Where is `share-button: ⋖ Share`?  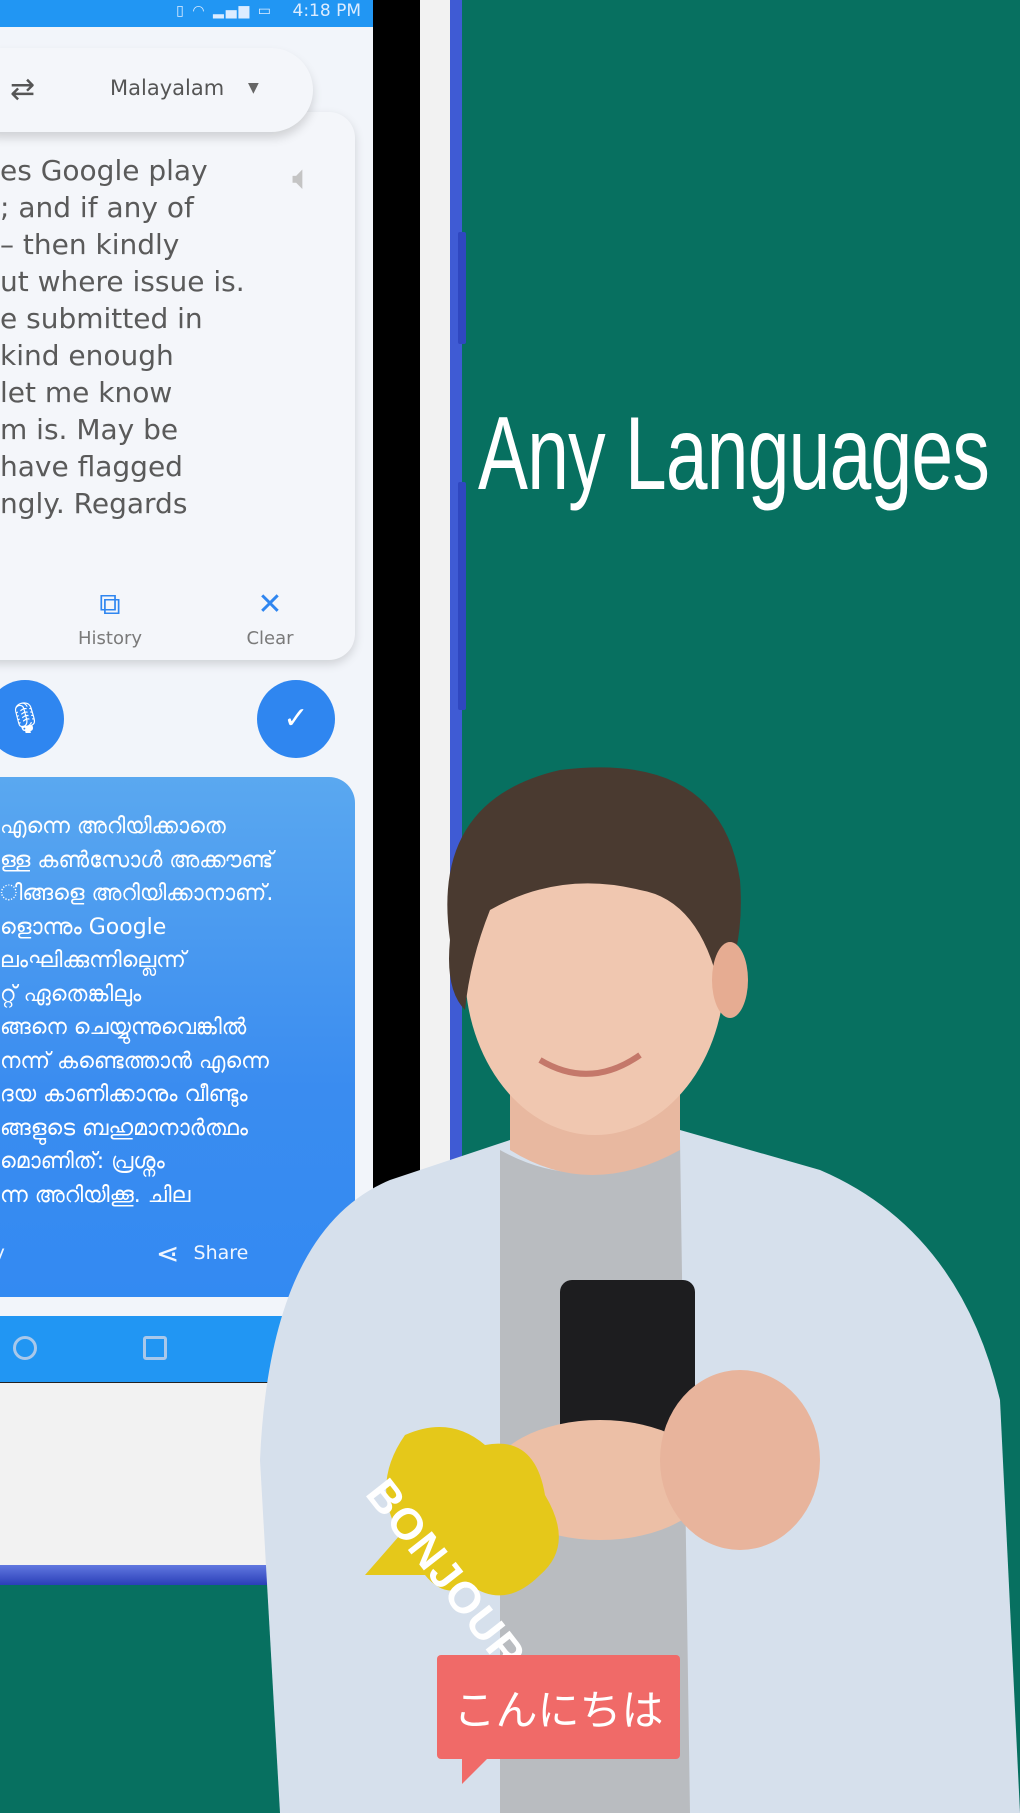
share-button: ⋖ Share is located at coordinates (202, 1253).